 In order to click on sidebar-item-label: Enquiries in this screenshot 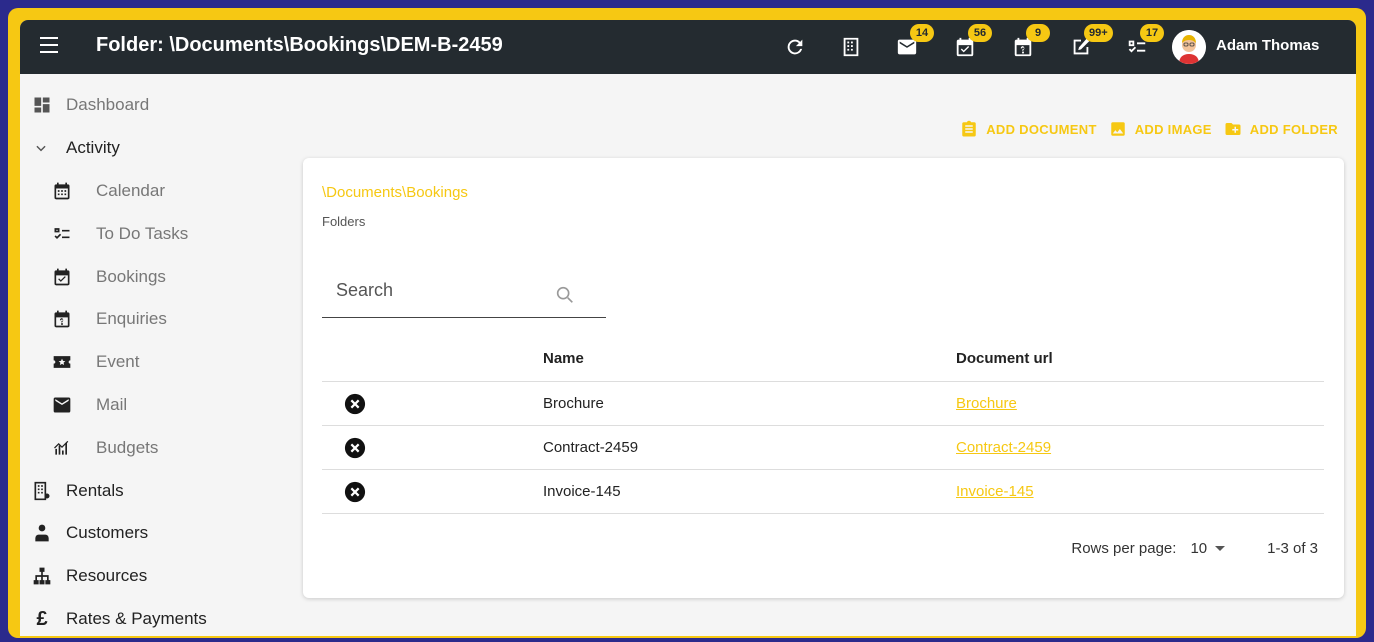, I will do `click(131, 318)`.